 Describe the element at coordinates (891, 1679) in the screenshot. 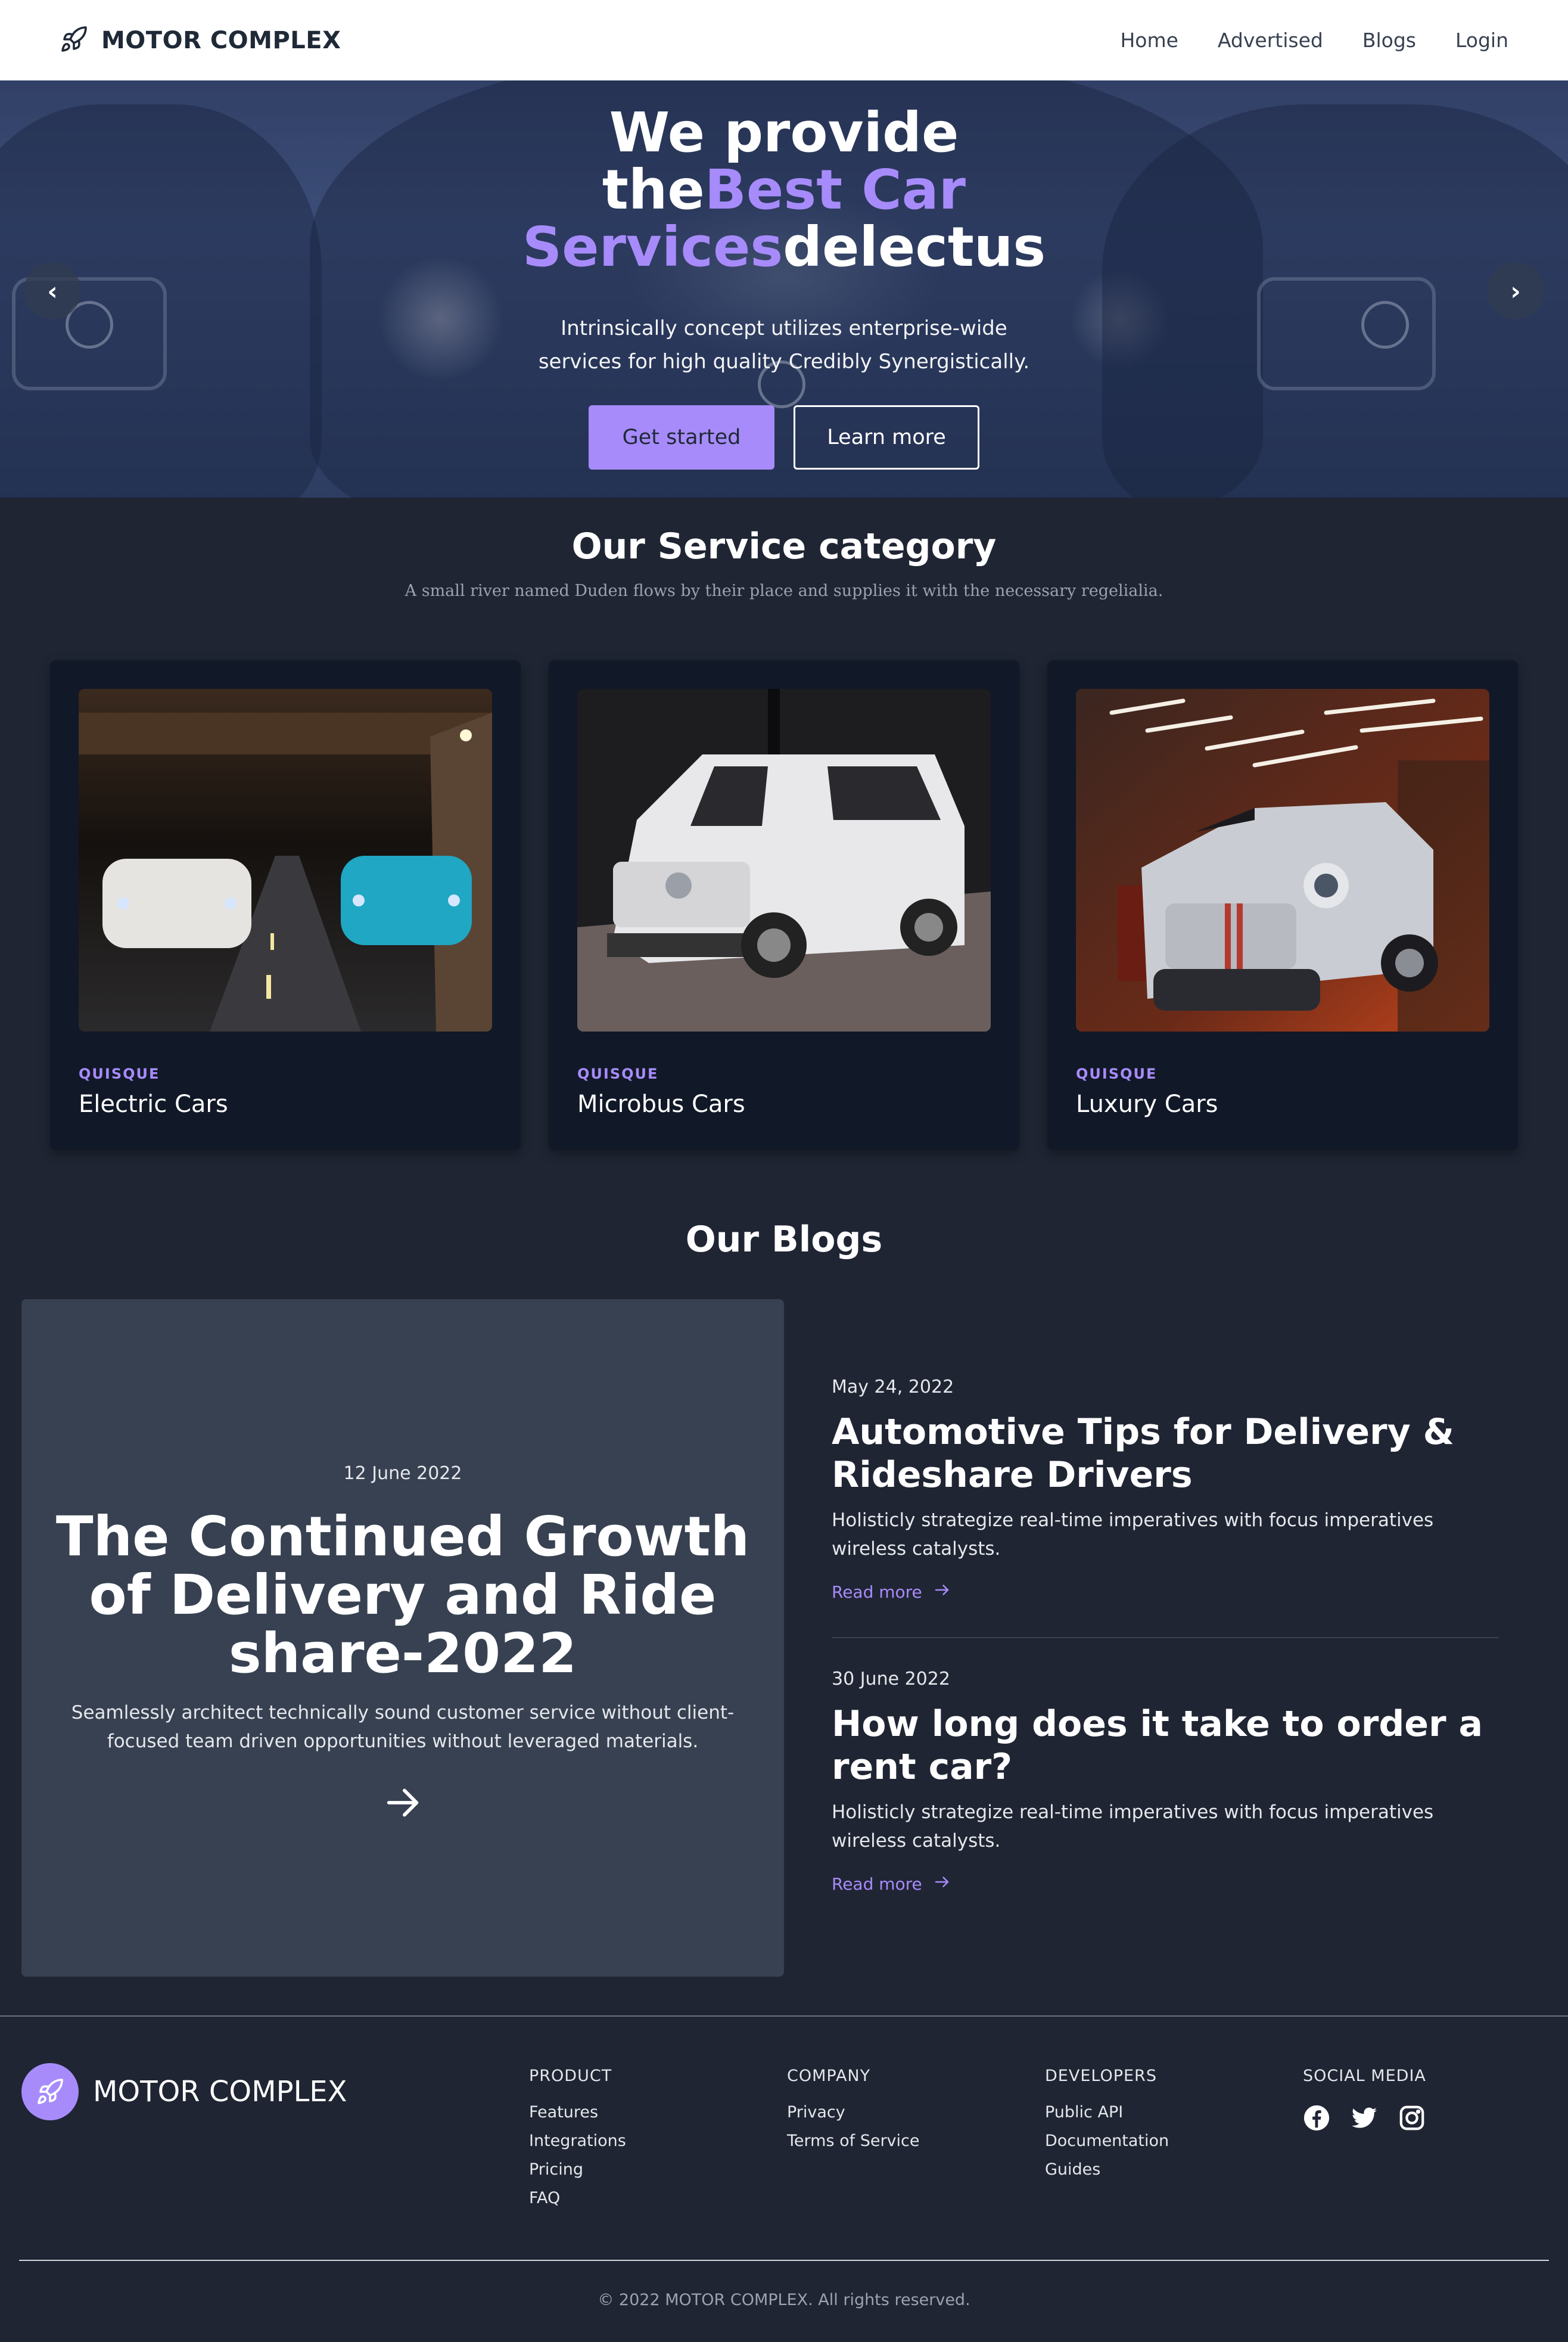

I see `blog-post-date: 30 June 2022` at that location.